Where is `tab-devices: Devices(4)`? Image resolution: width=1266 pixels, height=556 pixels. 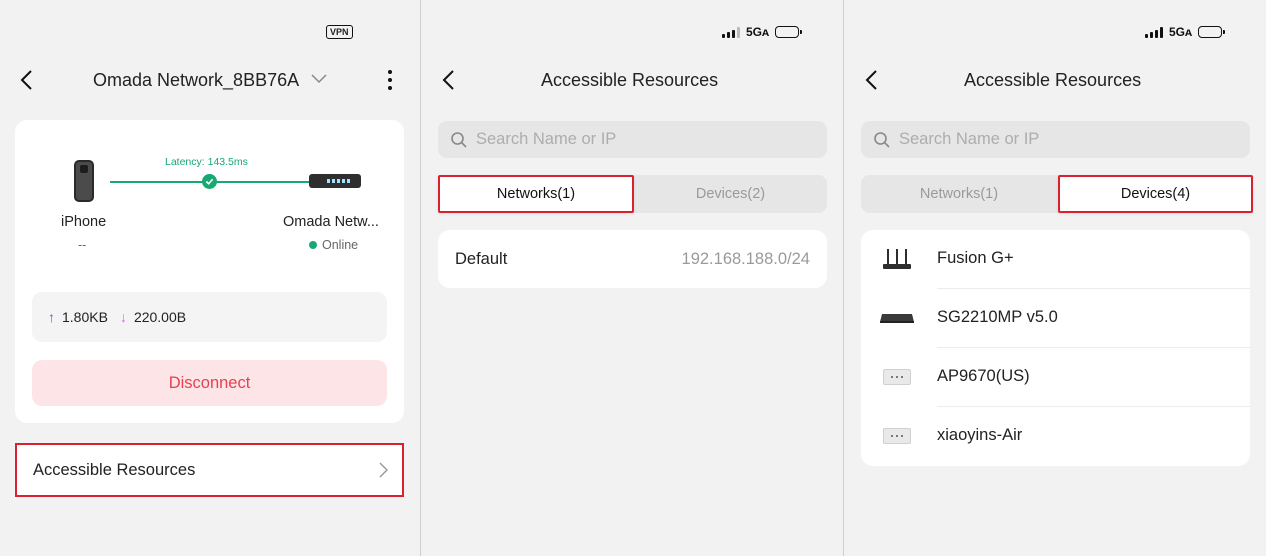
tab-devices: Devices(4) is located at coordinates (1155, 194).